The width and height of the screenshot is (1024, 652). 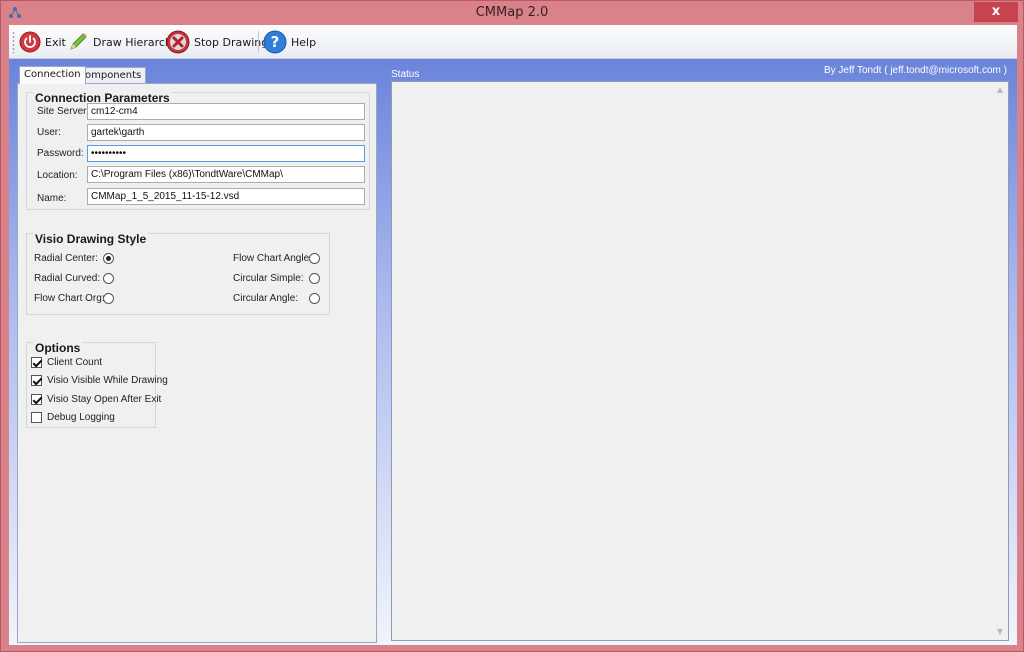 I want to click on options-title: Options, so click(x=58, y=348).